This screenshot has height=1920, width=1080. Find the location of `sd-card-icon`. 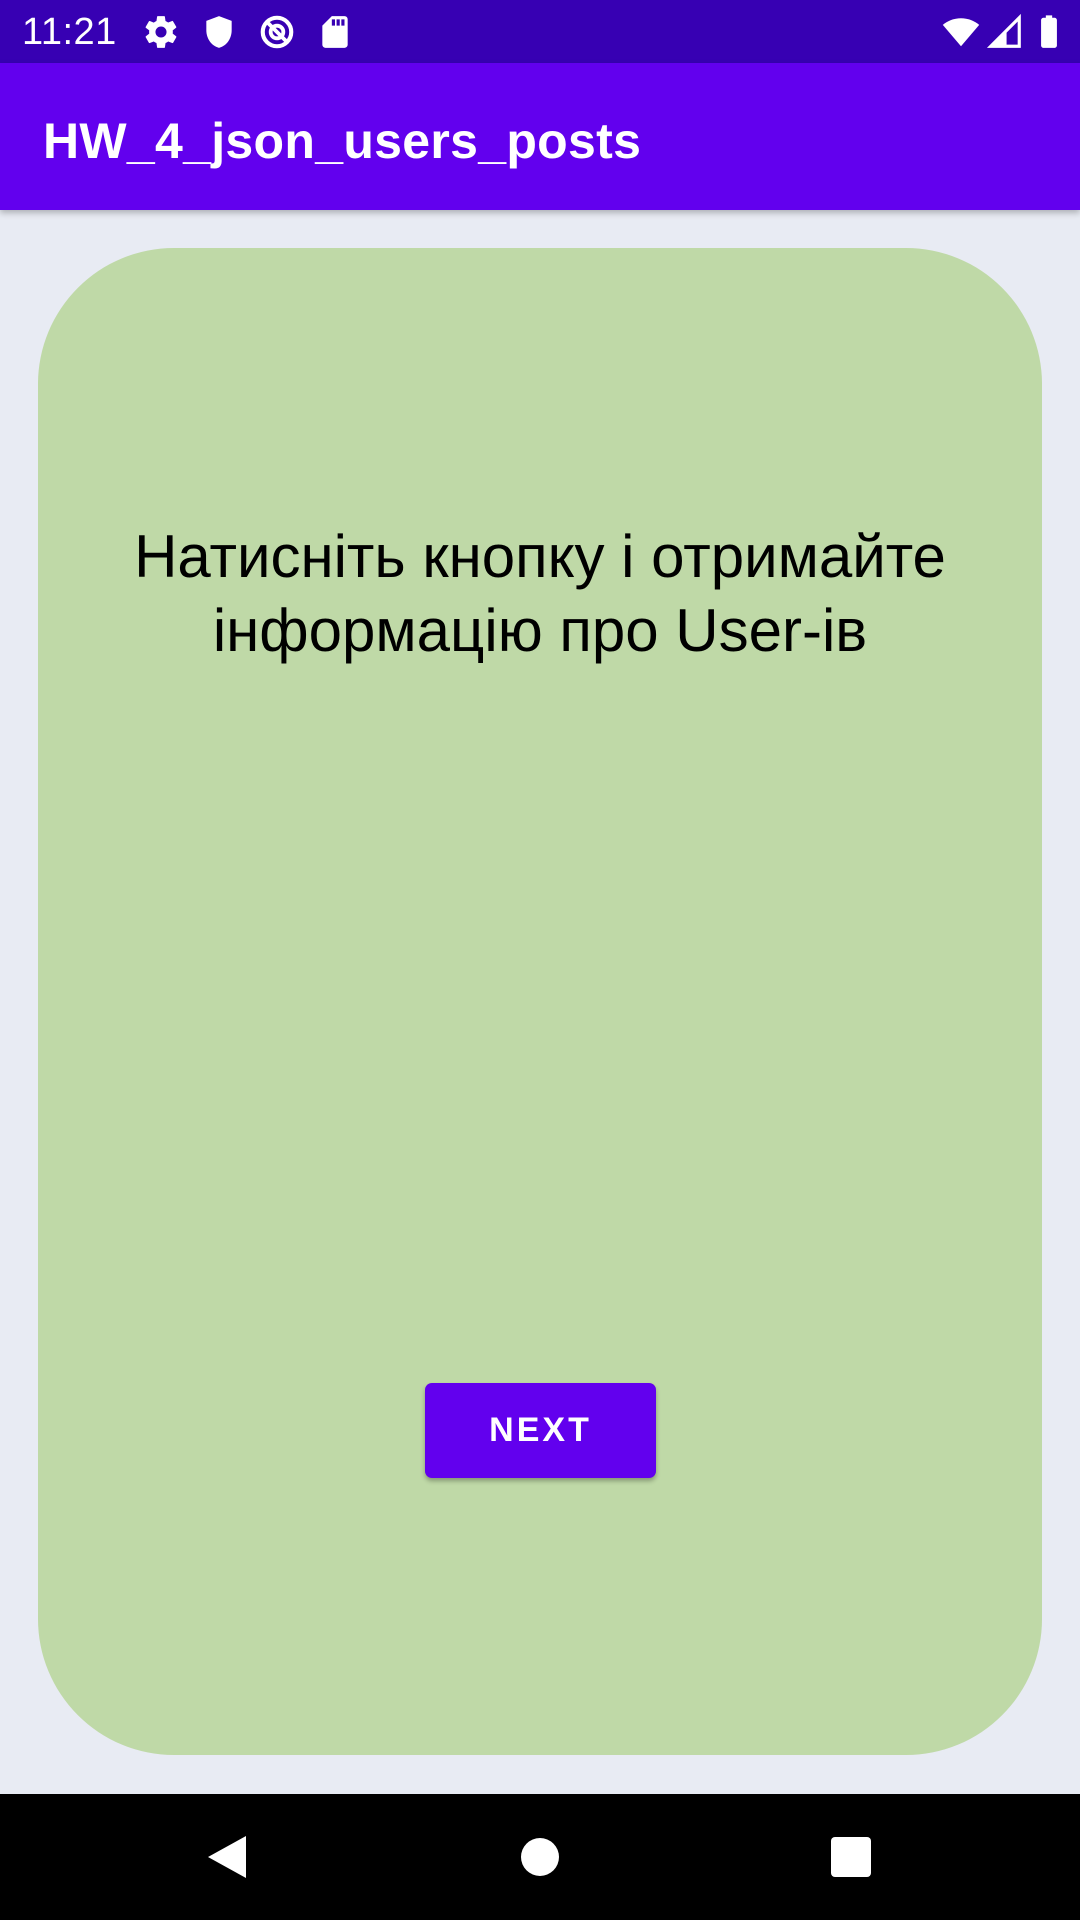

sd-card-icon is located at coordinates (335, 32).